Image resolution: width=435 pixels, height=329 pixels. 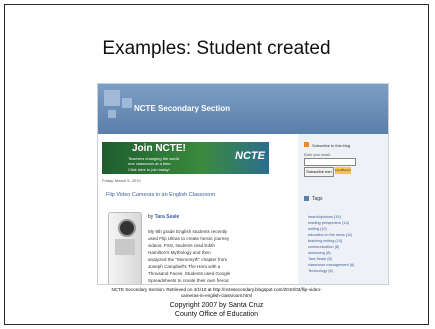 What do you see at coordinates (189, 273) in the screenshot?
I see `post-body-line: Thousand Faces. Students used Google` at bounding box center [189, 273].